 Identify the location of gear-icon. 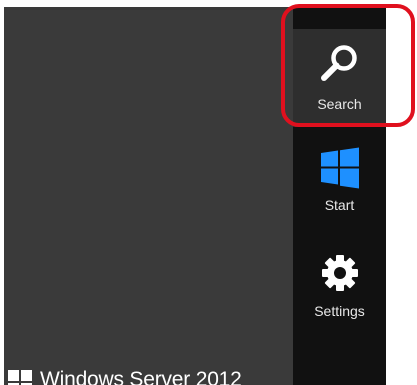
(339, 273).